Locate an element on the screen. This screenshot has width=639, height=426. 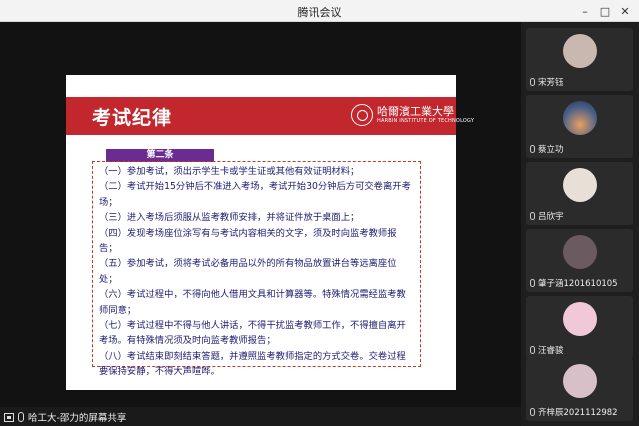
university-seal-icon is located at coordinates (362, 115).